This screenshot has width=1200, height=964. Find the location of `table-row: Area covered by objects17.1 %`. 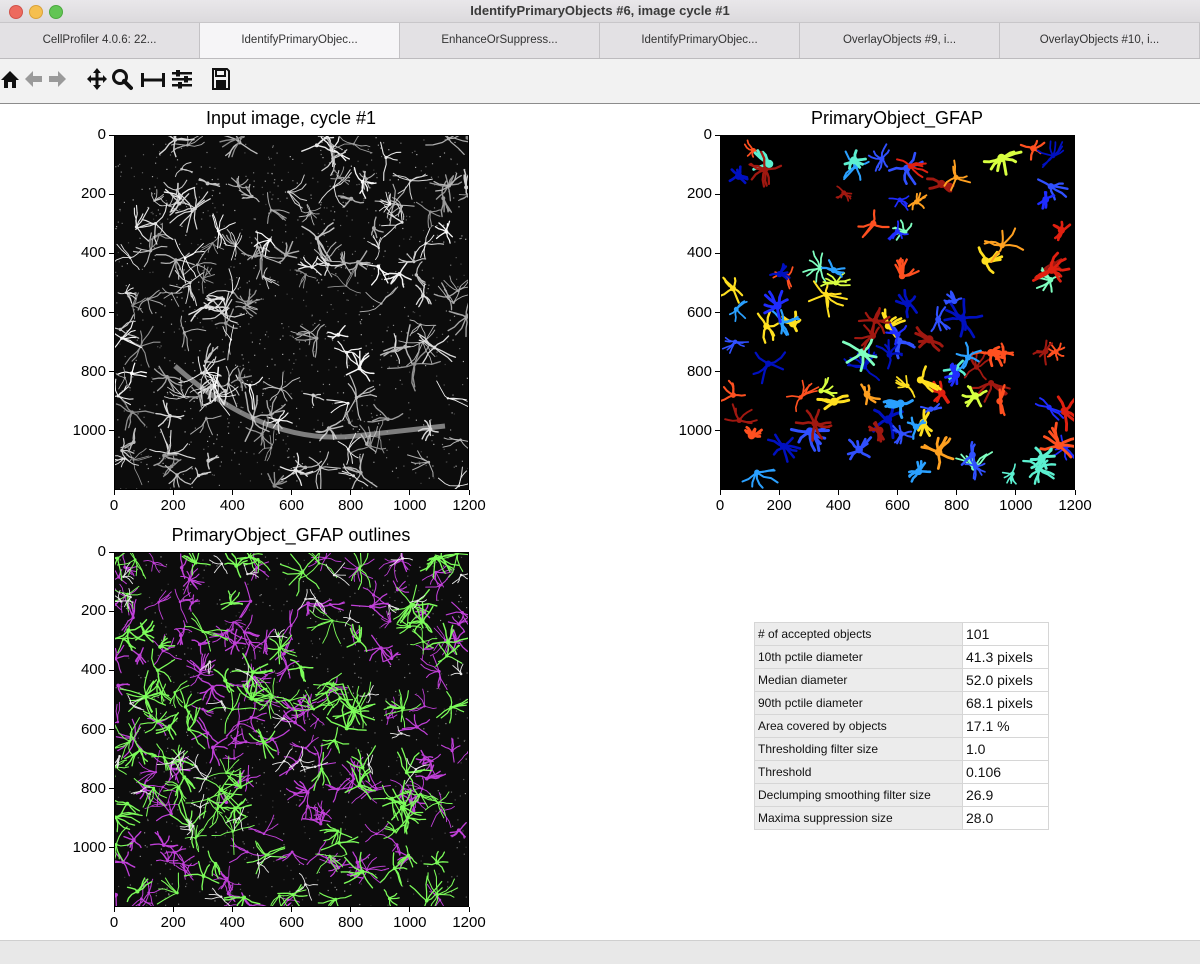

table-row: Area covered by objects17.1 % is located at coordinates (902, 726).